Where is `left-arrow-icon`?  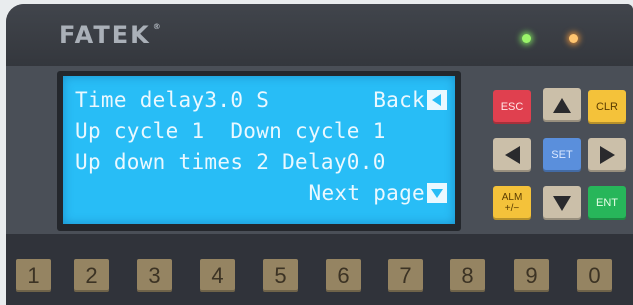 left-arrow-icon is located at coordinates (512, 155).